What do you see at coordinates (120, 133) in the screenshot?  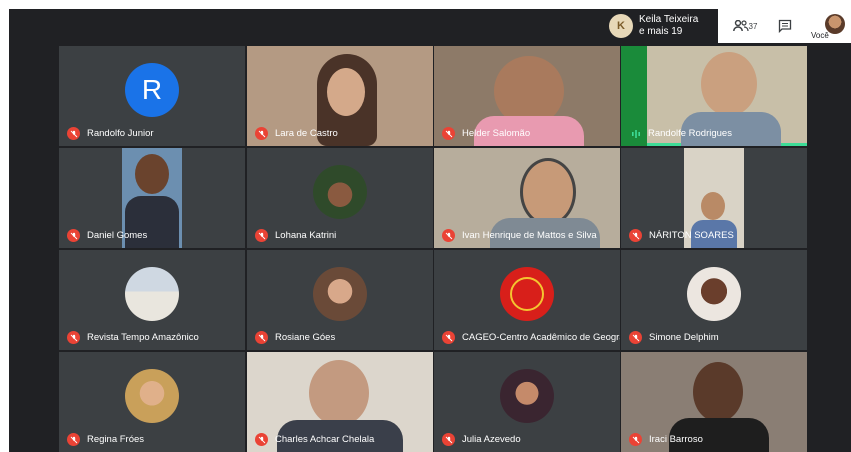 I see `participant-name: Randolfo Junior` at bounding box center [120, 133].